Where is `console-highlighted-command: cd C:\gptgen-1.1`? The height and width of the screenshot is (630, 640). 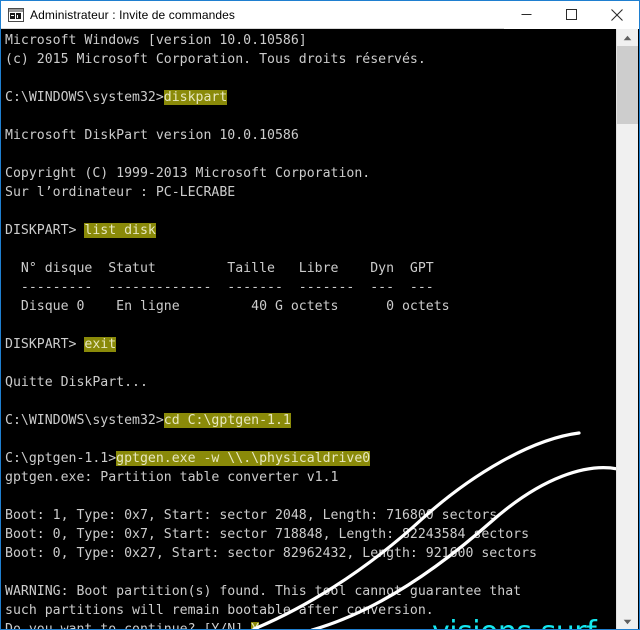
console-highlighted-command: cd C:\gptgen-1.1 is located at coordinates (227, 420).